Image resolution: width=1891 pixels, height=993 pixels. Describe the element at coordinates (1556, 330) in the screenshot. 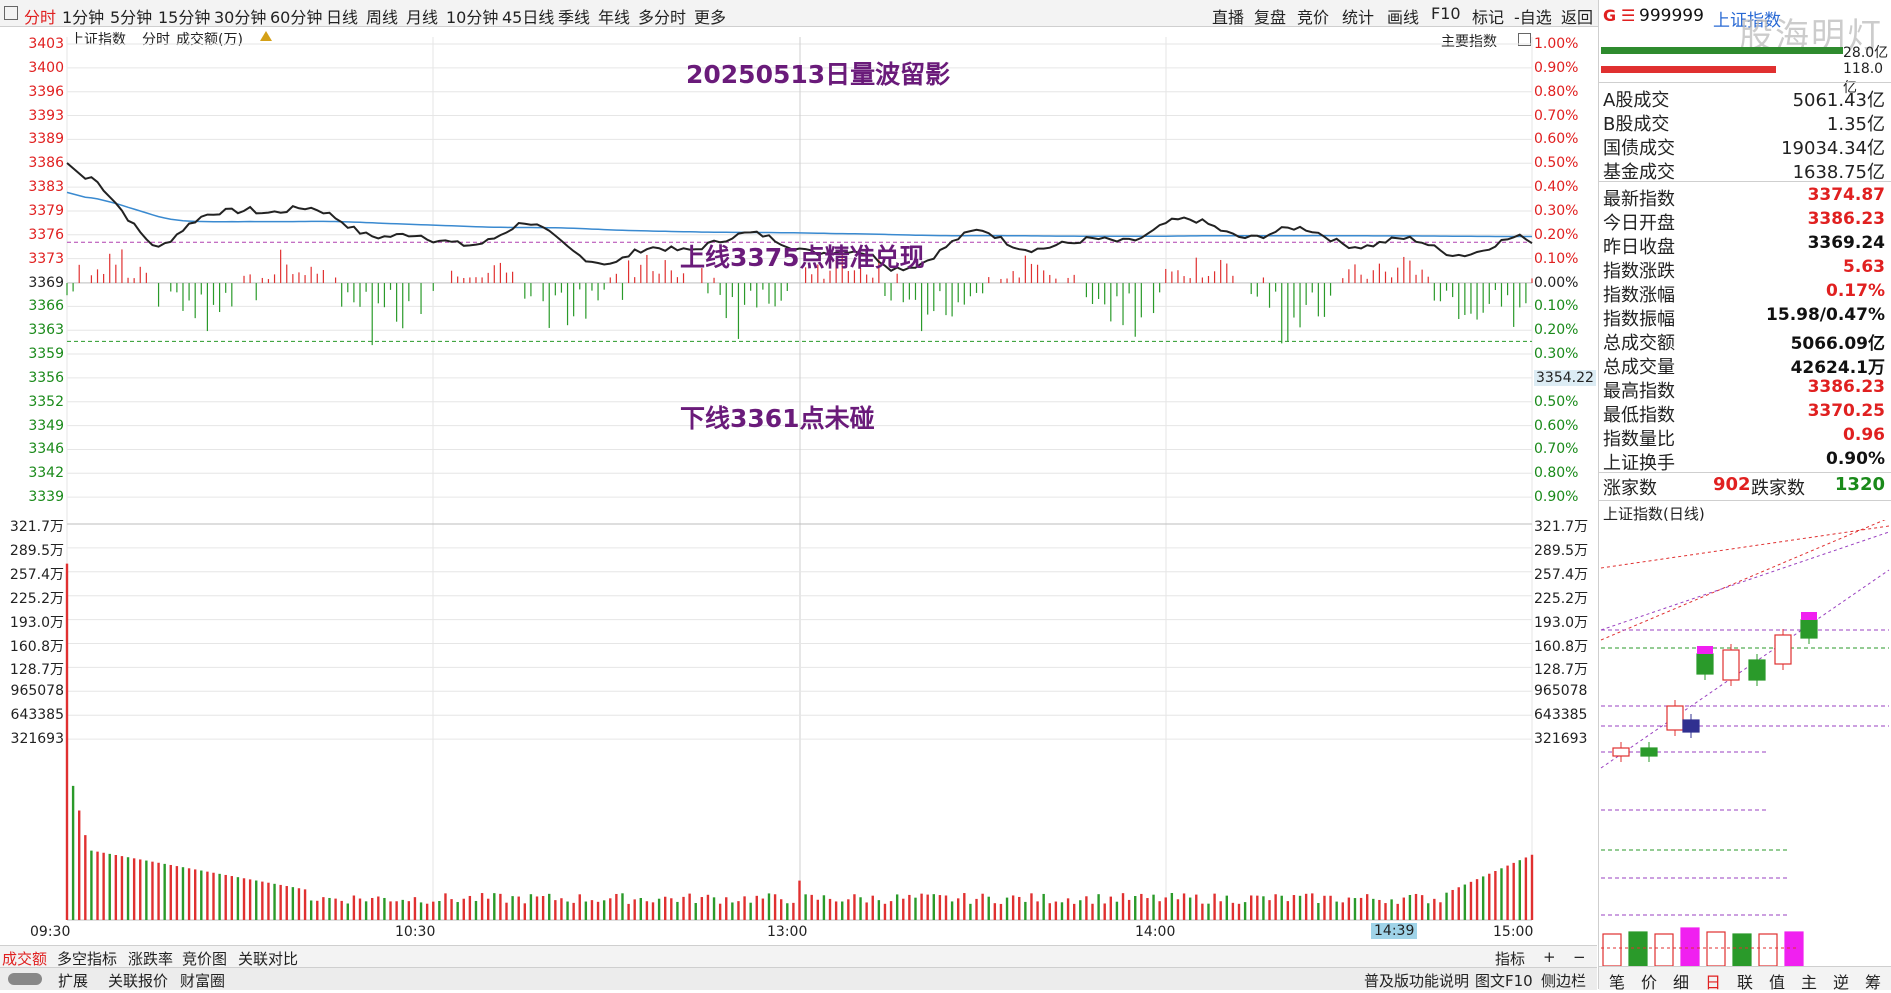

I see `percent-tick: 0.20%` at that location.